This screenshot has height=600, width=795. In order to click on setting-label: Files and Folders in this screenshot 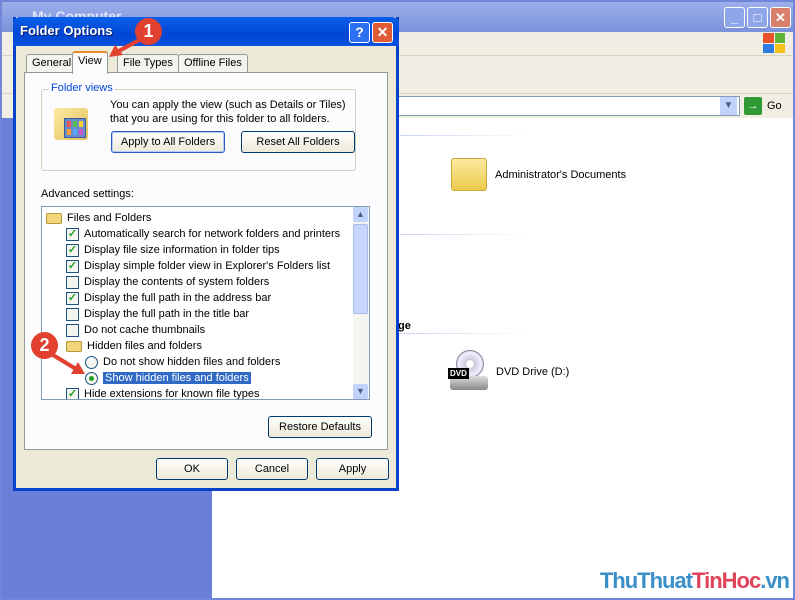, I will do `click(109, 218)`.